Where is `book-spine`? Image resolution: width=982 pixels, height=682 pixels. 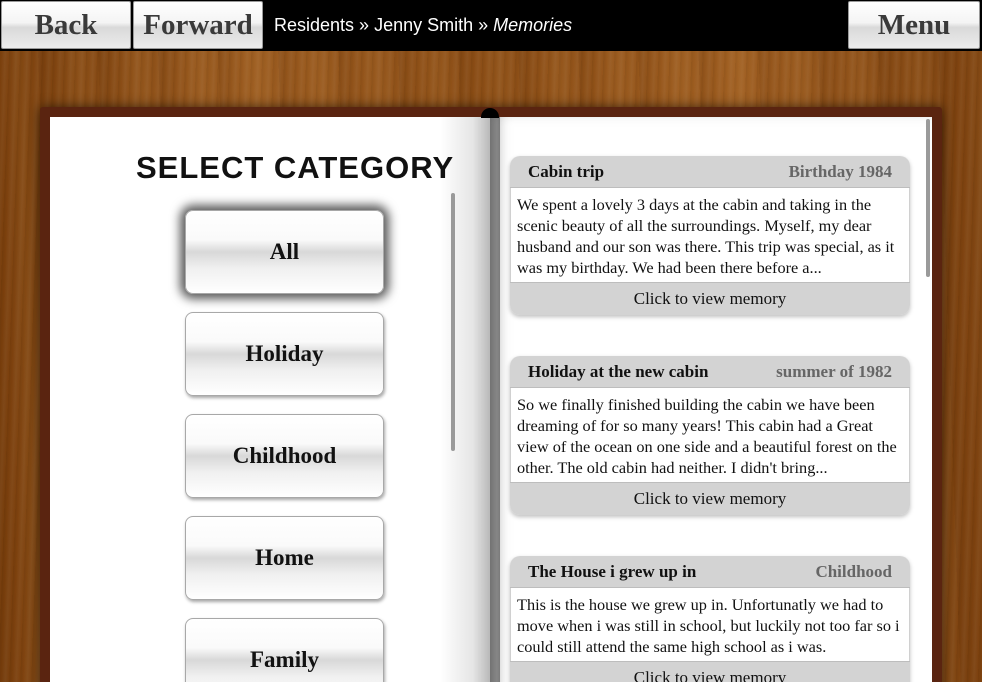 book-spine is located at coordinates (470, 399).